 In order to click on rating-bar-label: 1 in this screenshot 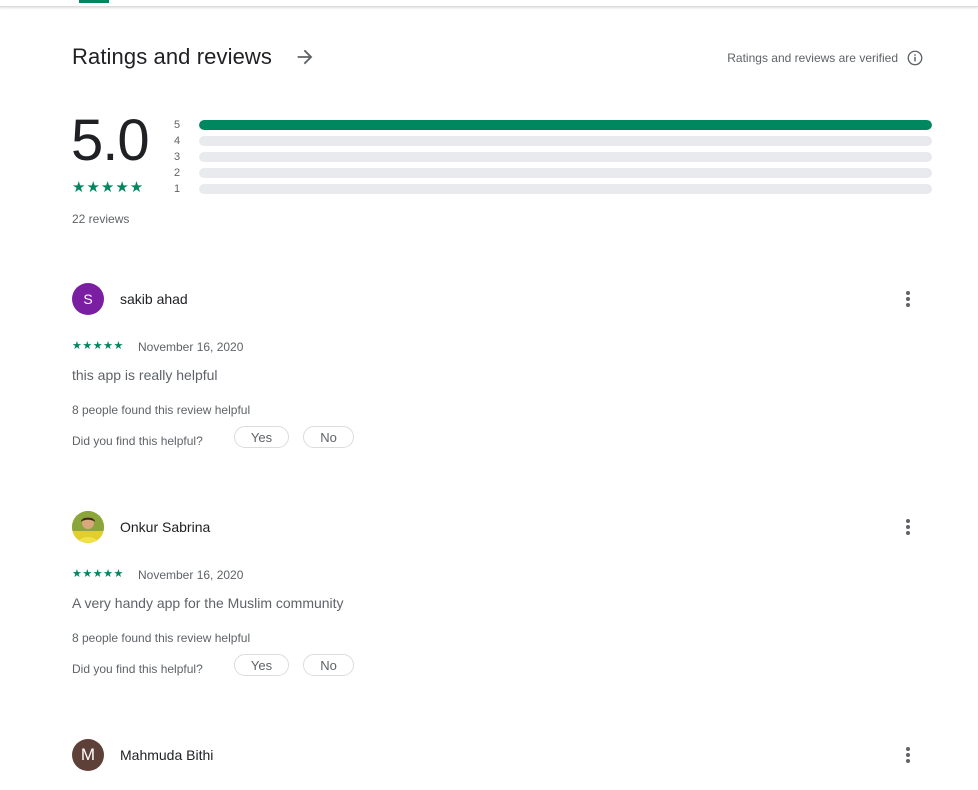, I will do `click(177, 189)`.